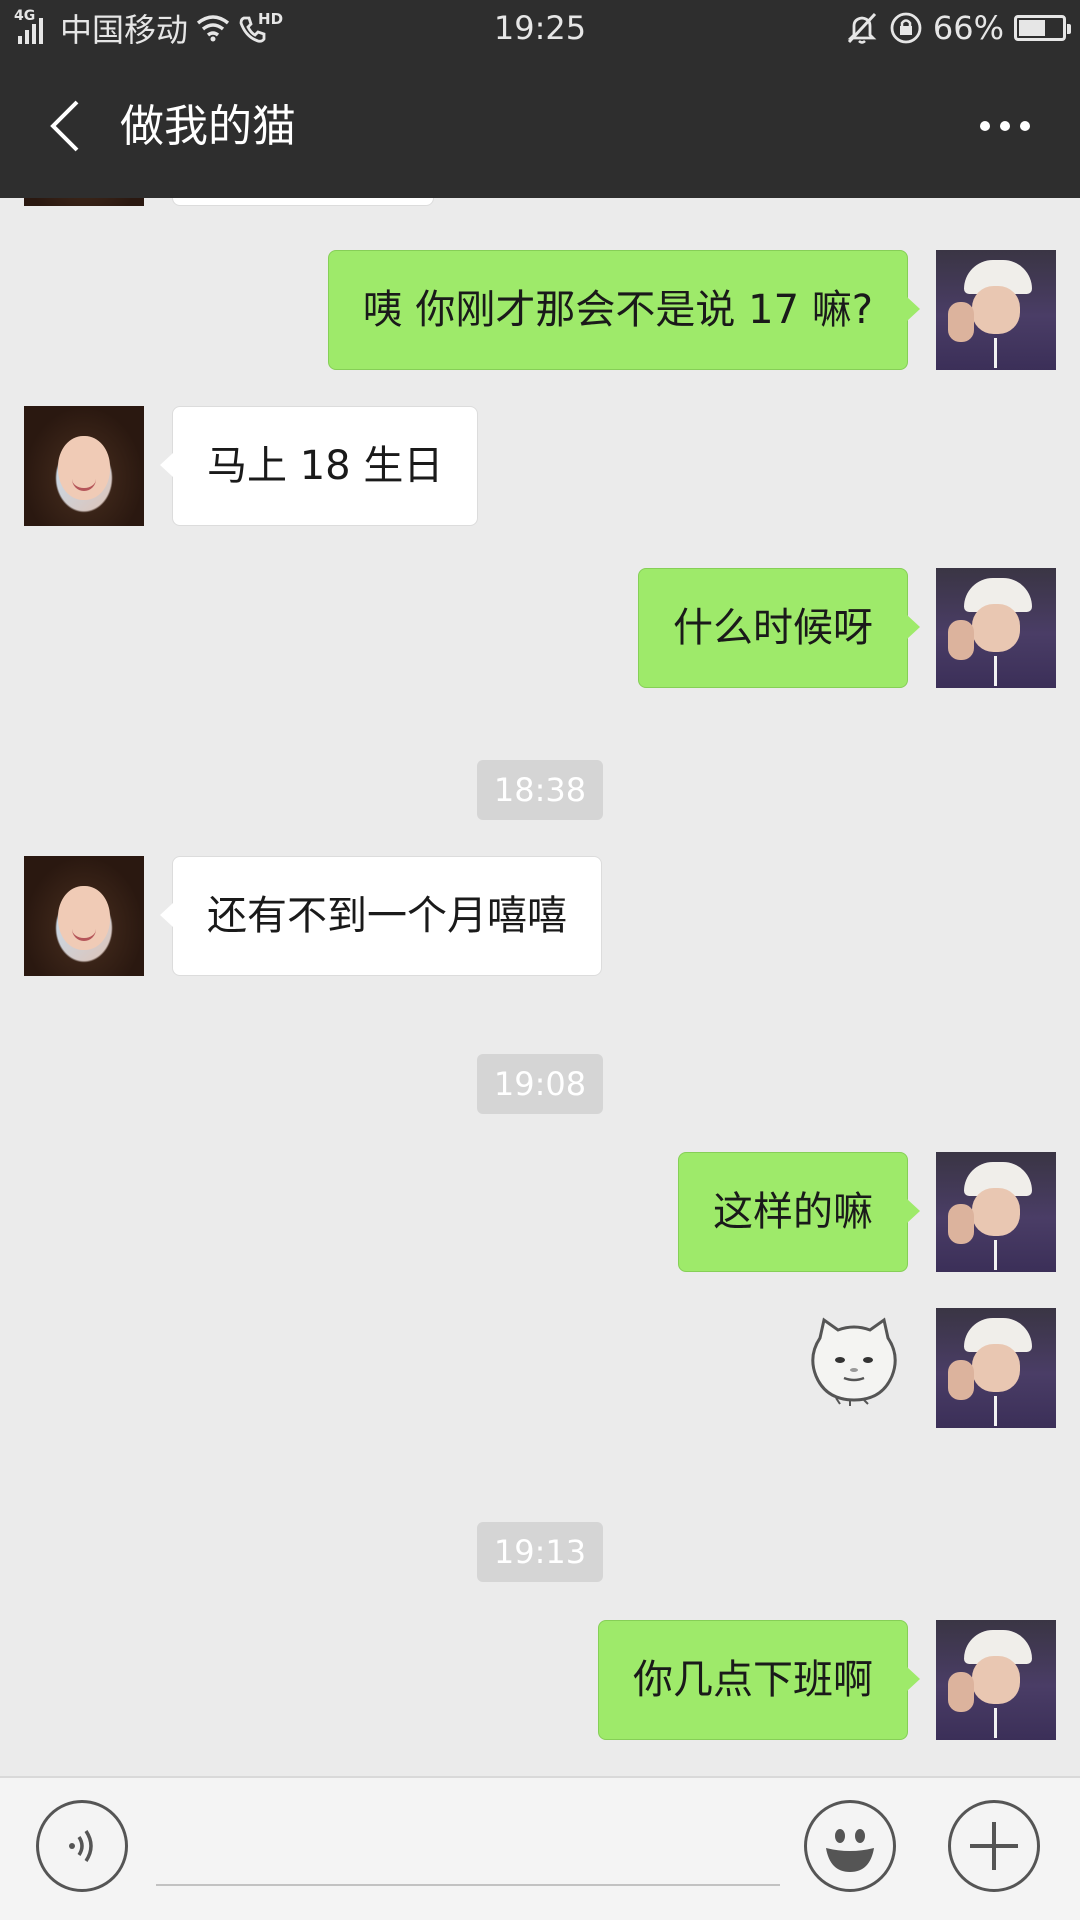  What do you see at coordinates (854, 1359) in the screenshot?
I see `sticker-face-icon` at bounding box center [854, 1359].